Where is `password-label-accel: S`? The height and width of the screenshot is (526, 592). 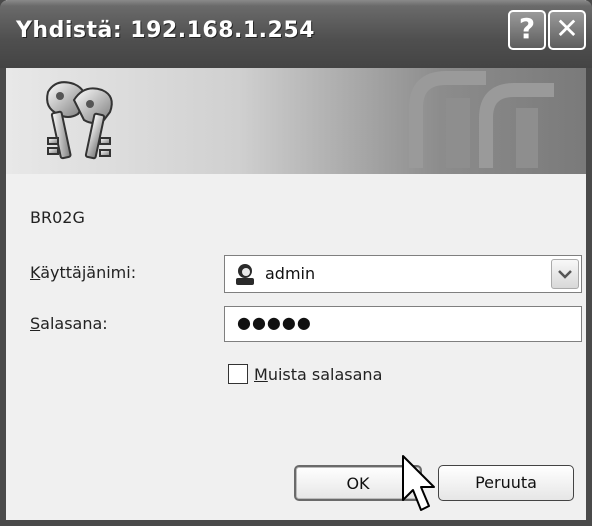 password-label-accel: S is located at coordinates (35, 323).